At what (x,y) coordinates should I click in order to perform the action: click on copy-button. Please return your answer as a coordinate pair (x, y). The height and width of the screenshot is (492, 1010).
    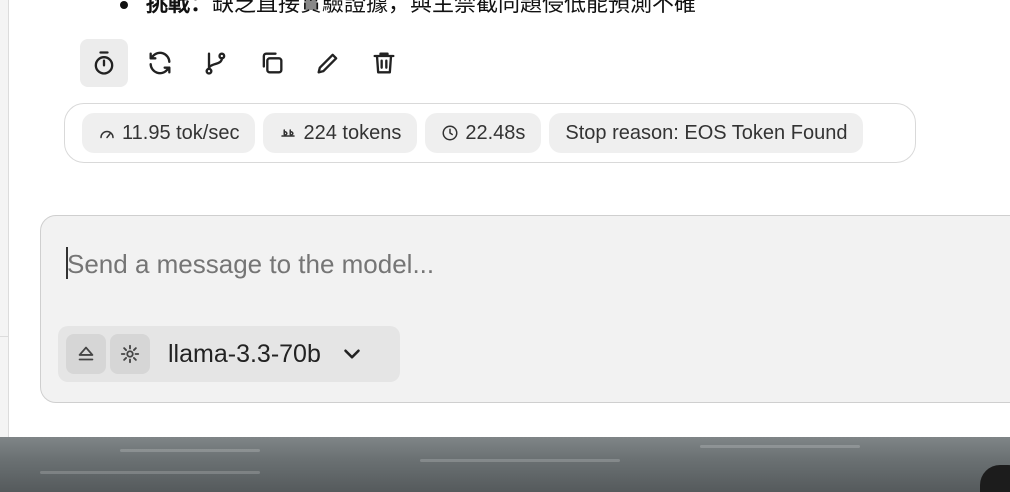
    Looking at the image, I should click on (272, 63).